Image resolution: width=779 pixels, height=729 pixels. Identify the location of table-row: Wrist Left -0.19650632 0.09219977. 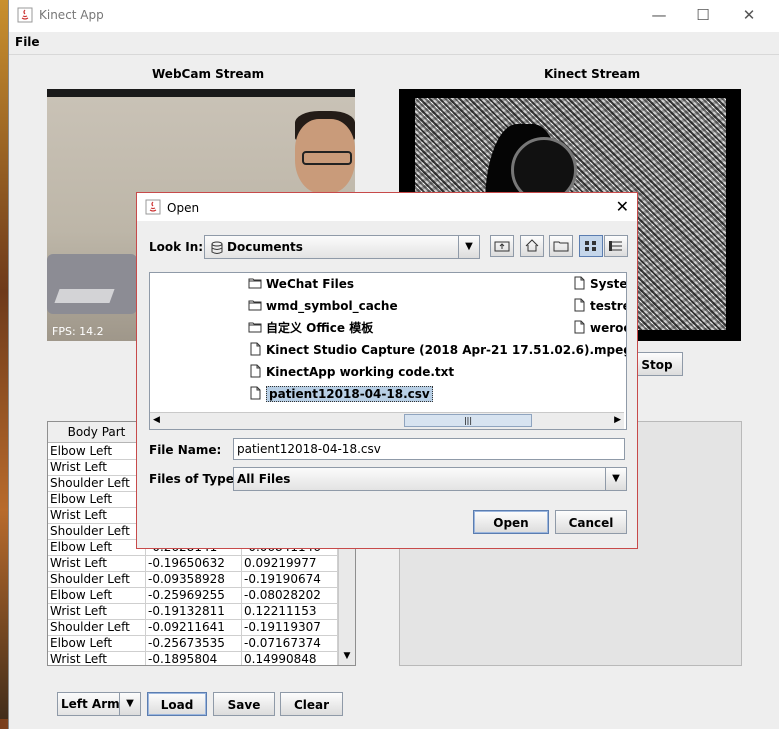
(193, 563).